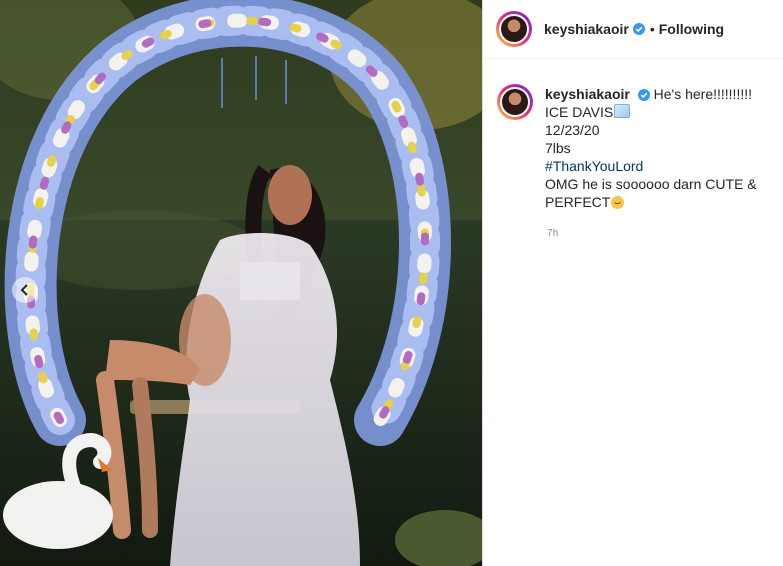 The height and width of the screenshot is (566, 783). I want to click on avatar, so click(514, 29).